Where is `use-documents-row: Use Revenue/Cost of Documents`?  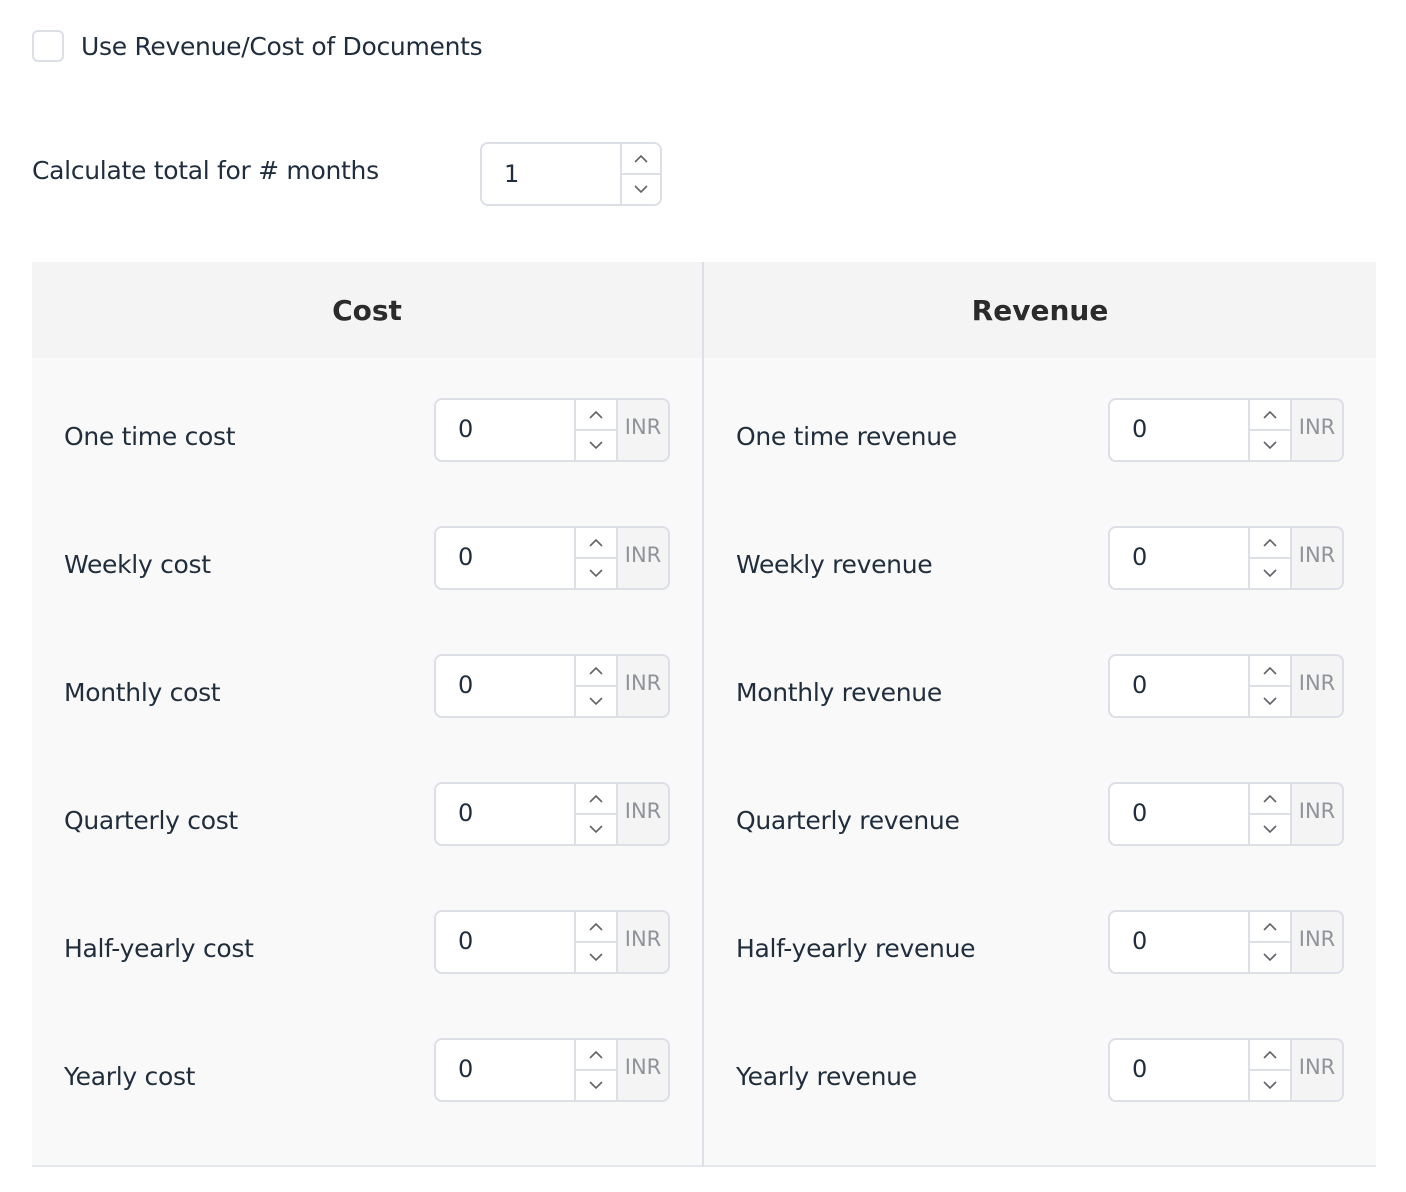 use-documents-row: Use Revenue/Cost of Documents is located at coordinates (257, 46).